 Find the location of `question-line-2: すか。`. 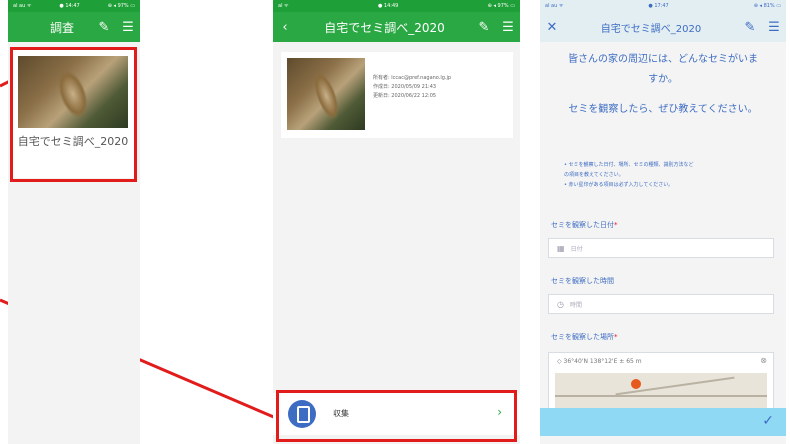

question-line-2: すか。 is located at coordinates (663, 79).